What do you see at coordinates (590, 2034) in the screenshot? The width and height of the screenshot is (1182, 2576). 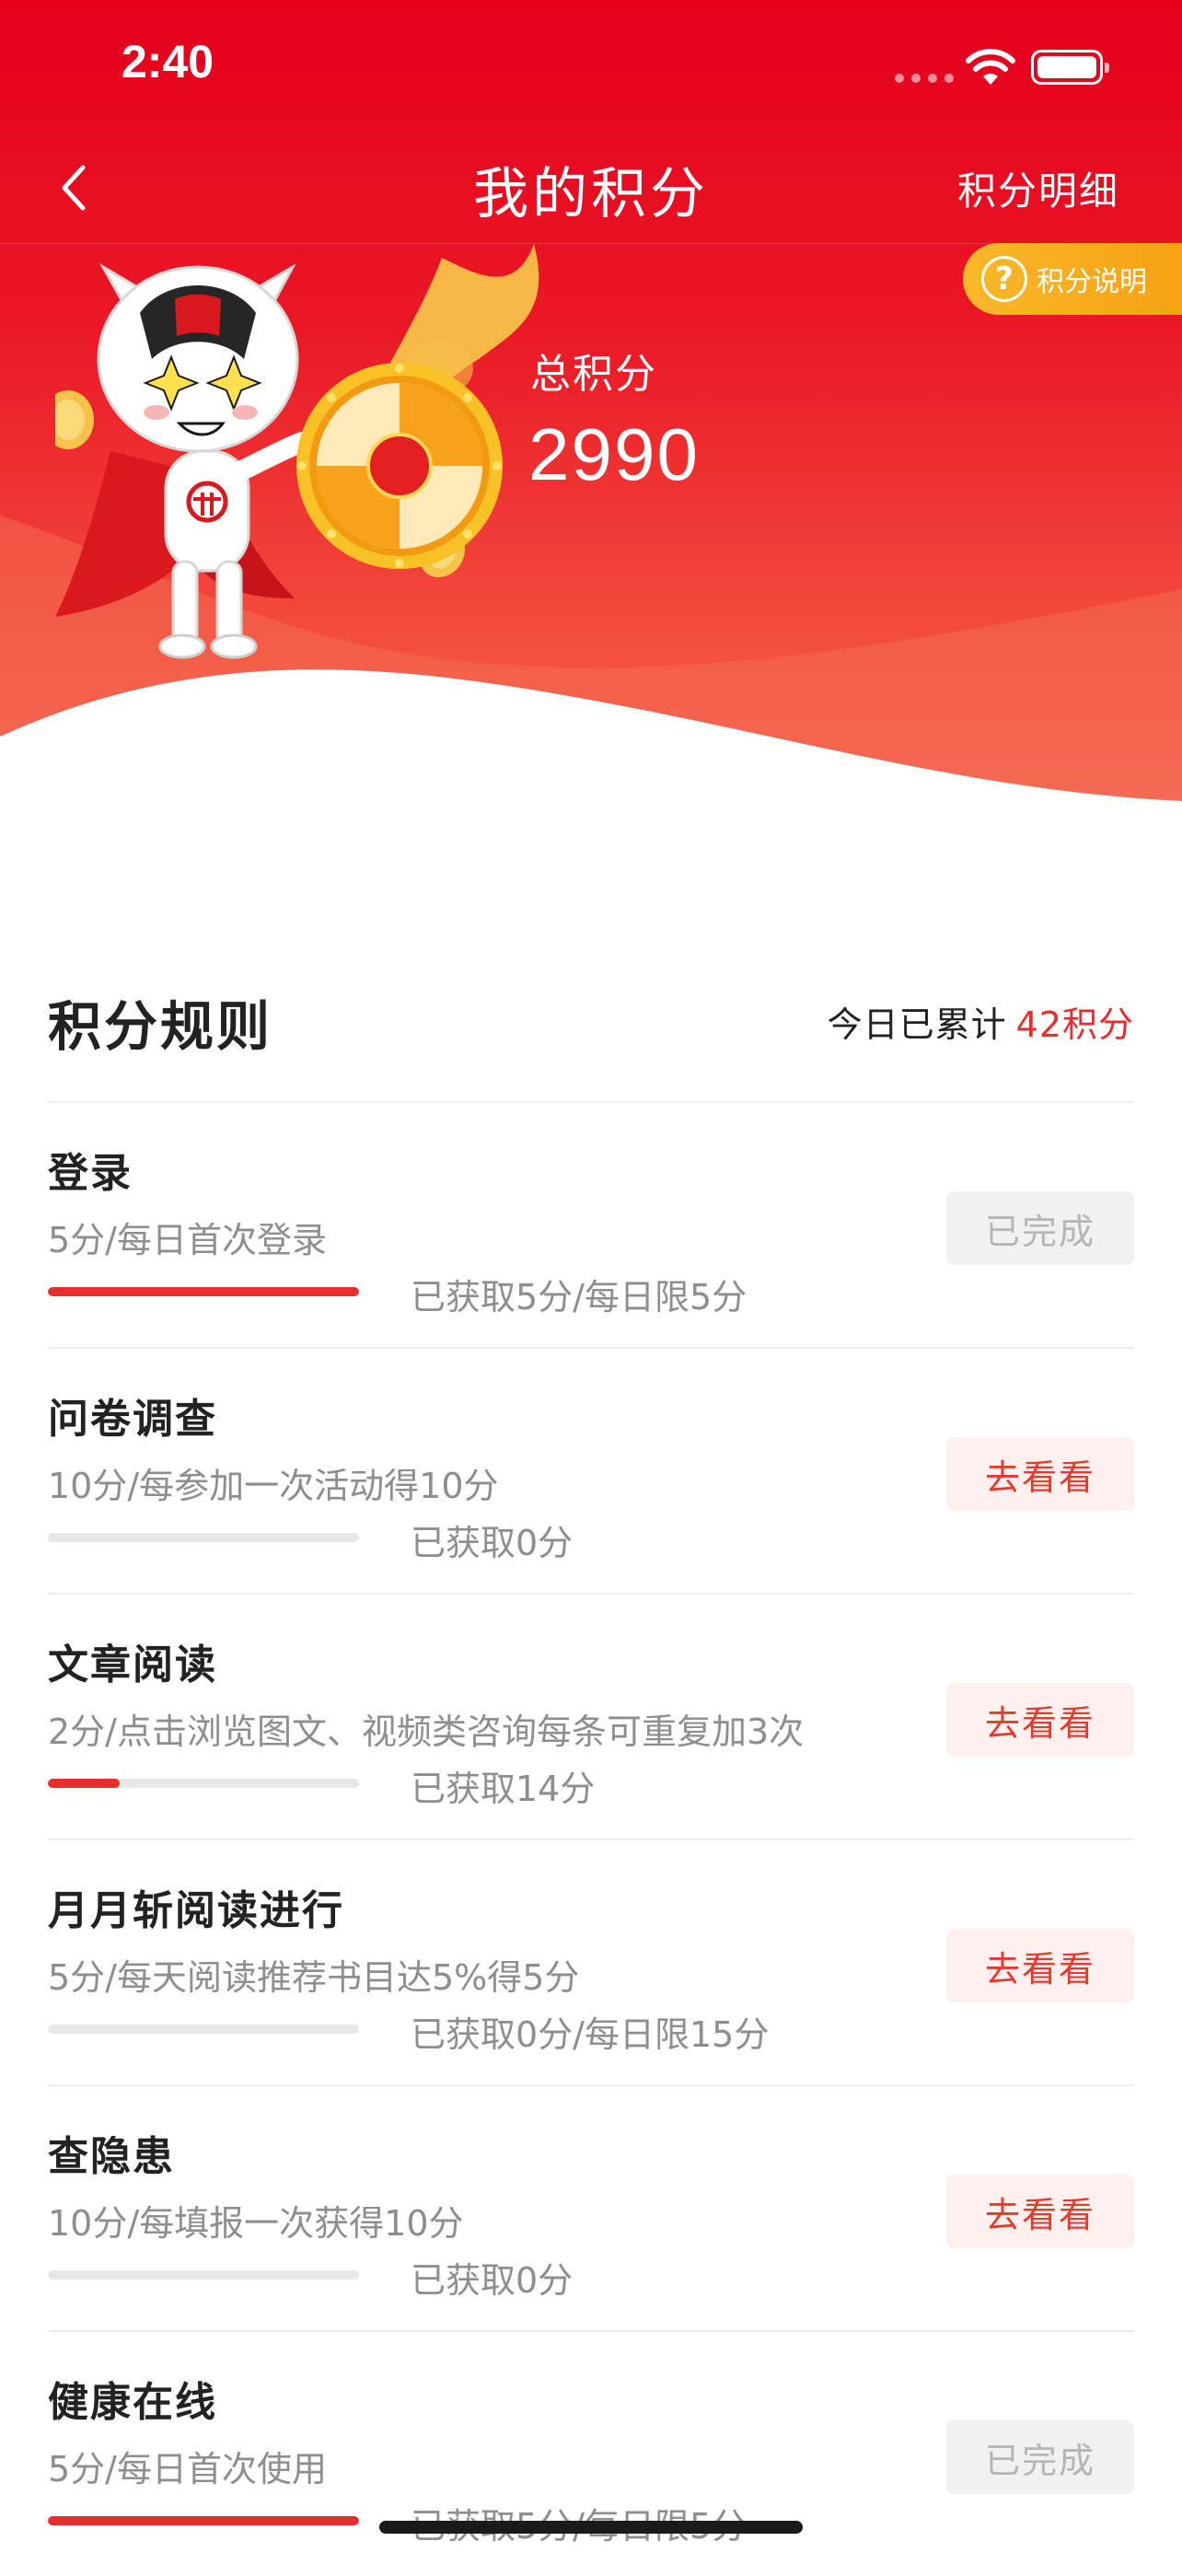 I see `task-earned: 已获取0分/每日限15分` at bounding box center [590, 2034].